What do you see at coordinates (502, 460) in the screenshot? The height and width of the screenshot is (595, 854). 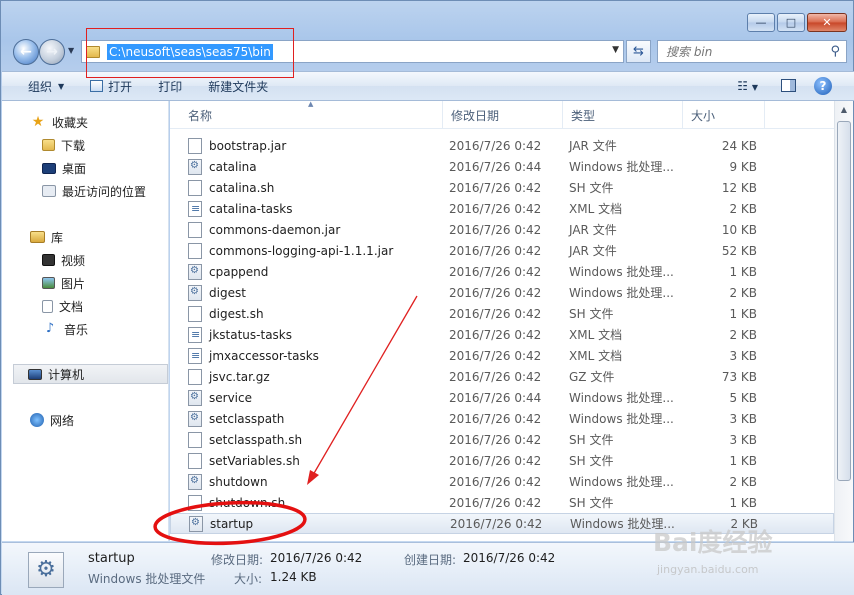 I see `file-row: setVariables.sh 2016/7/26 0:42 SH 文件 1 KB` at bounding box center [502, 460].